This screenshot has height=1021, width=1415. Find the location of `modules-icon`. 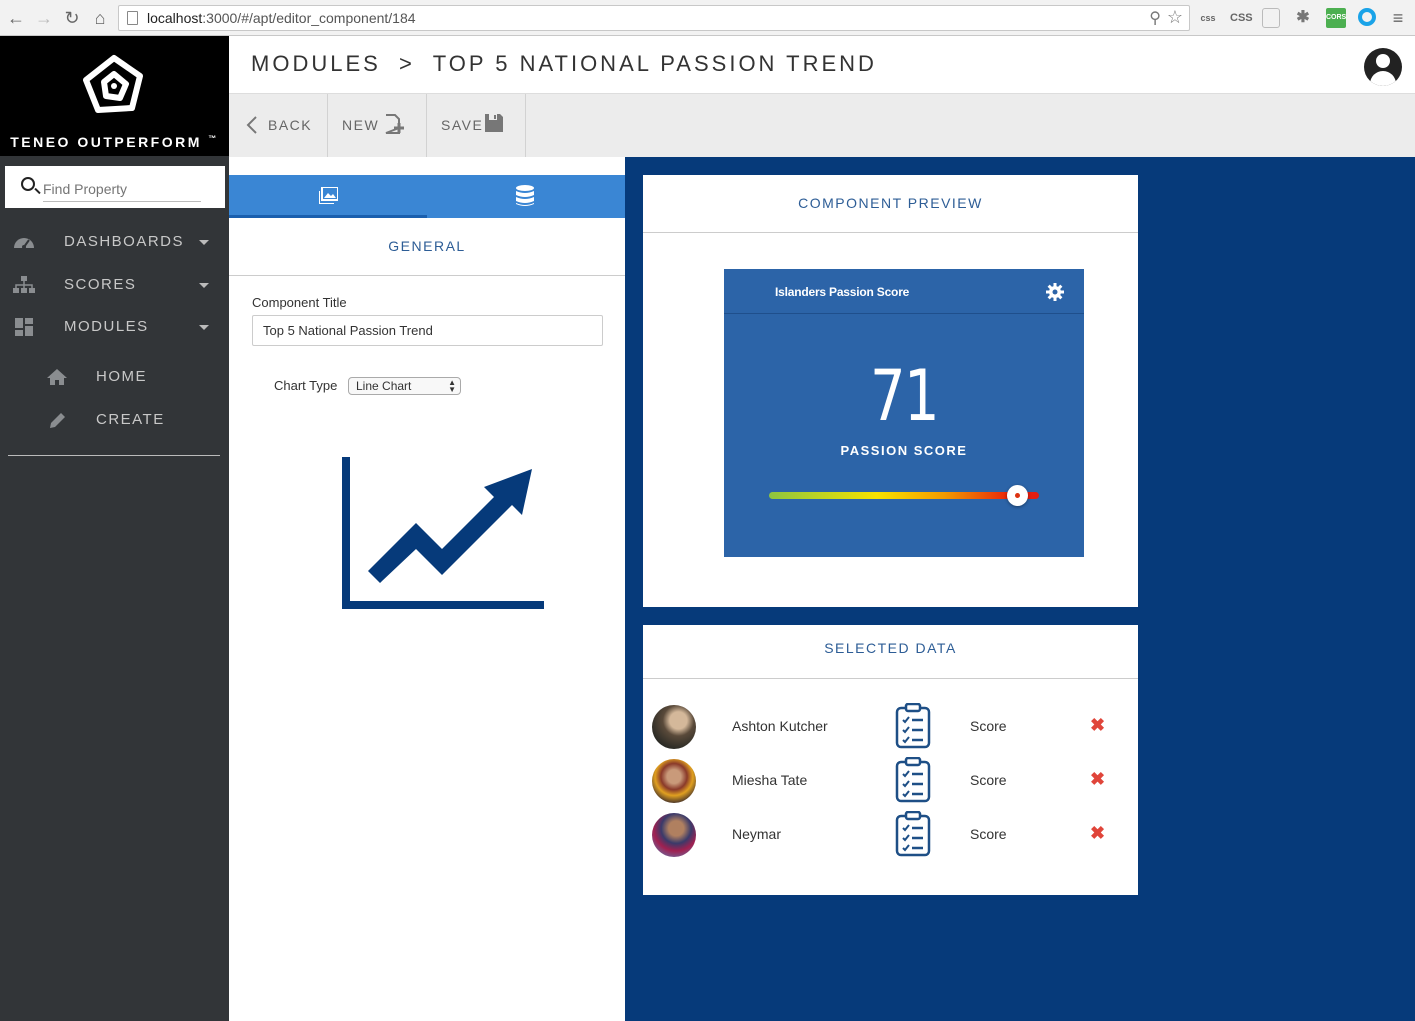

modules-icon is located at coordinates (24, 327).